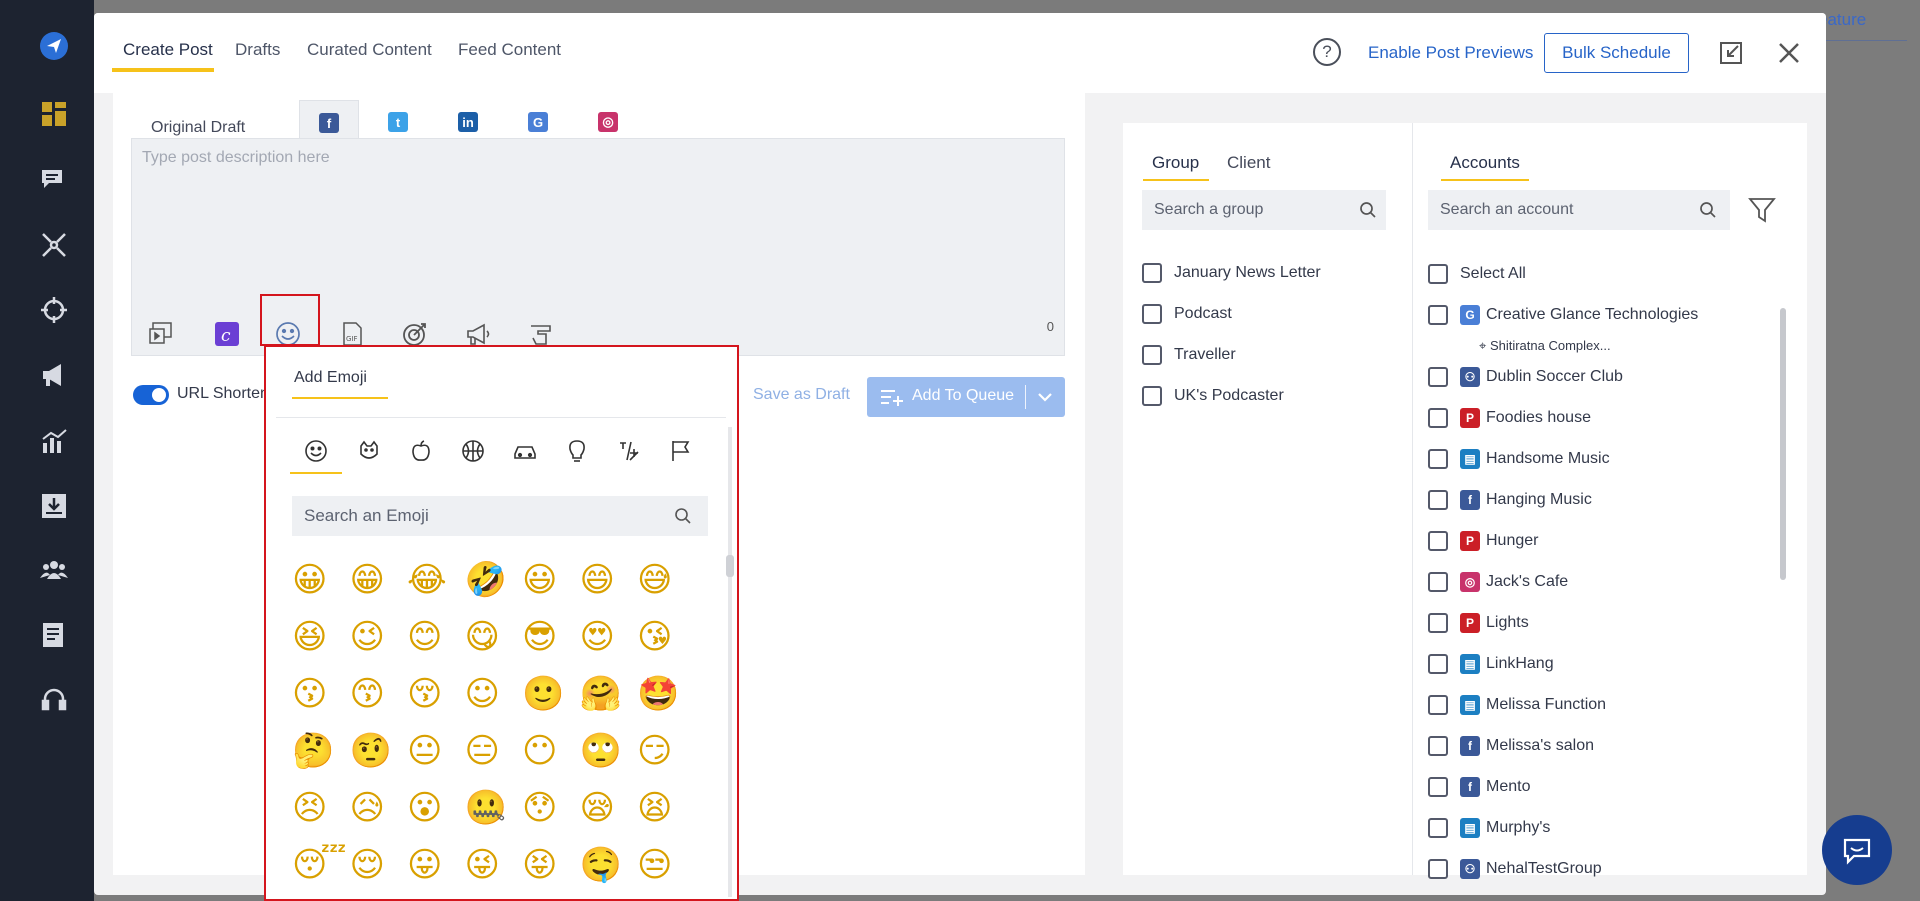  What do you see at coordinates (54, 635) in the screenshot?
I see `reports-icon` at bounding box center [54, 635].